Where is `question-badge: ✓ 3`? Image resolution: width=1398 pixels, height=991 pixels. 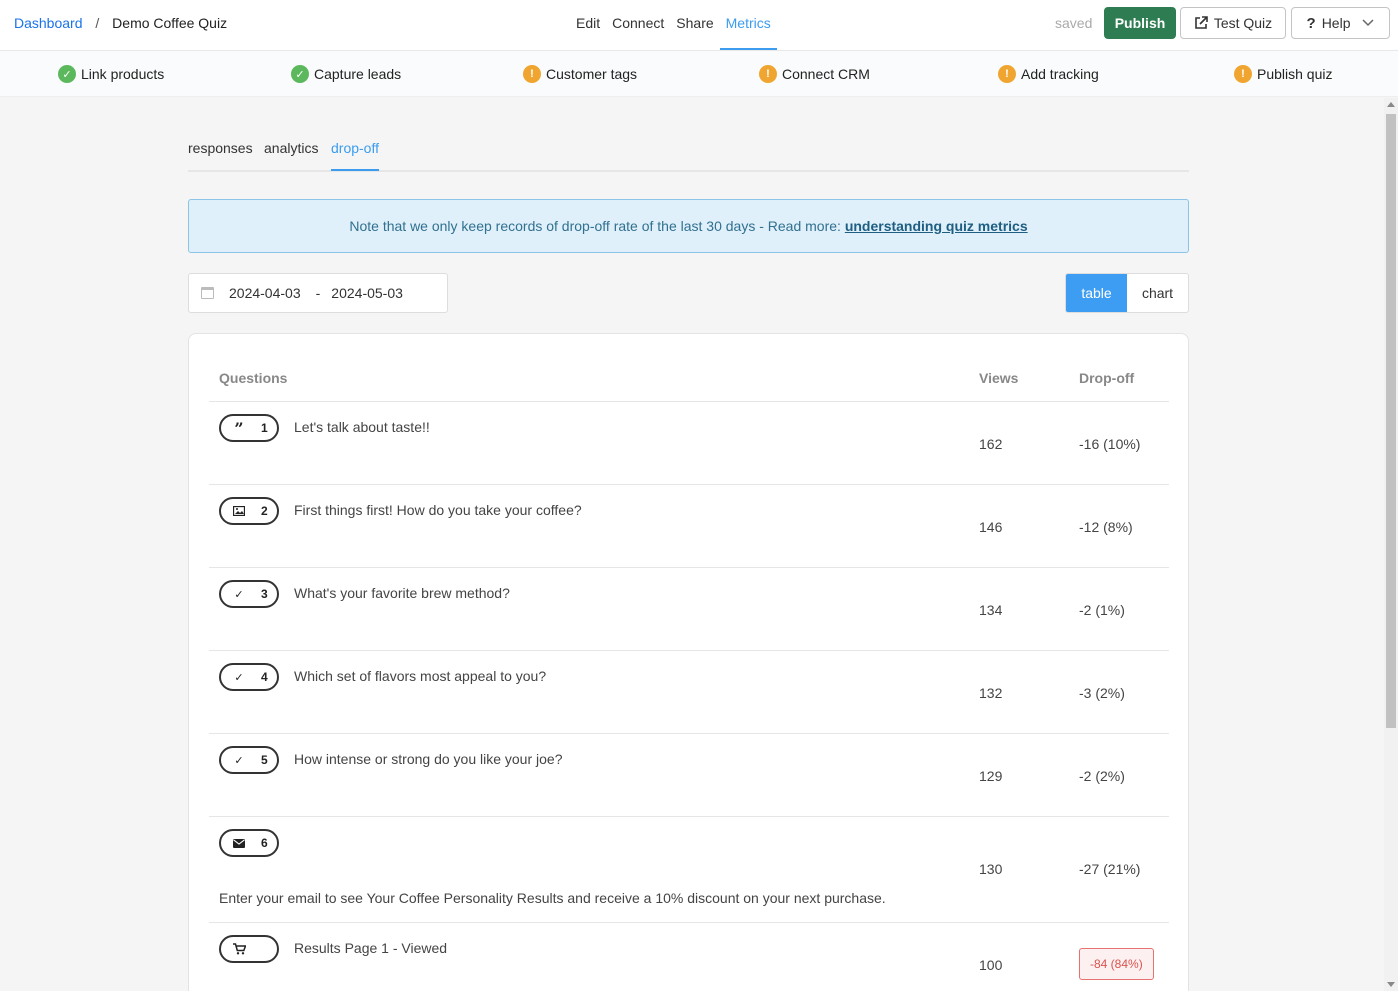
question-badge: ✓ 3 is located at coordinates (249, 594).